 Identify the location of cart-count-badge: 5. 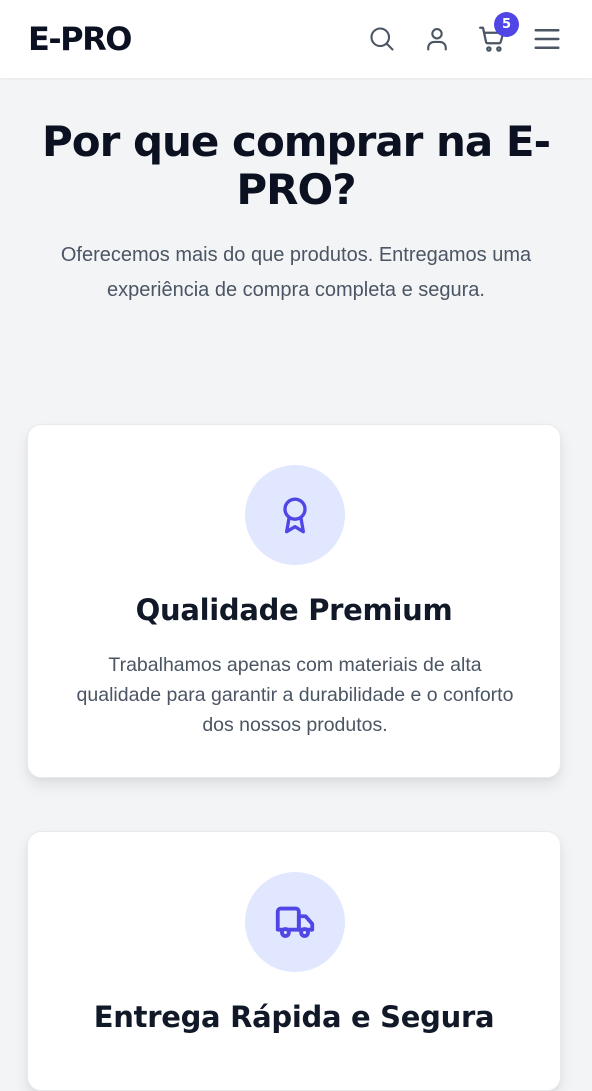
(506, 24).